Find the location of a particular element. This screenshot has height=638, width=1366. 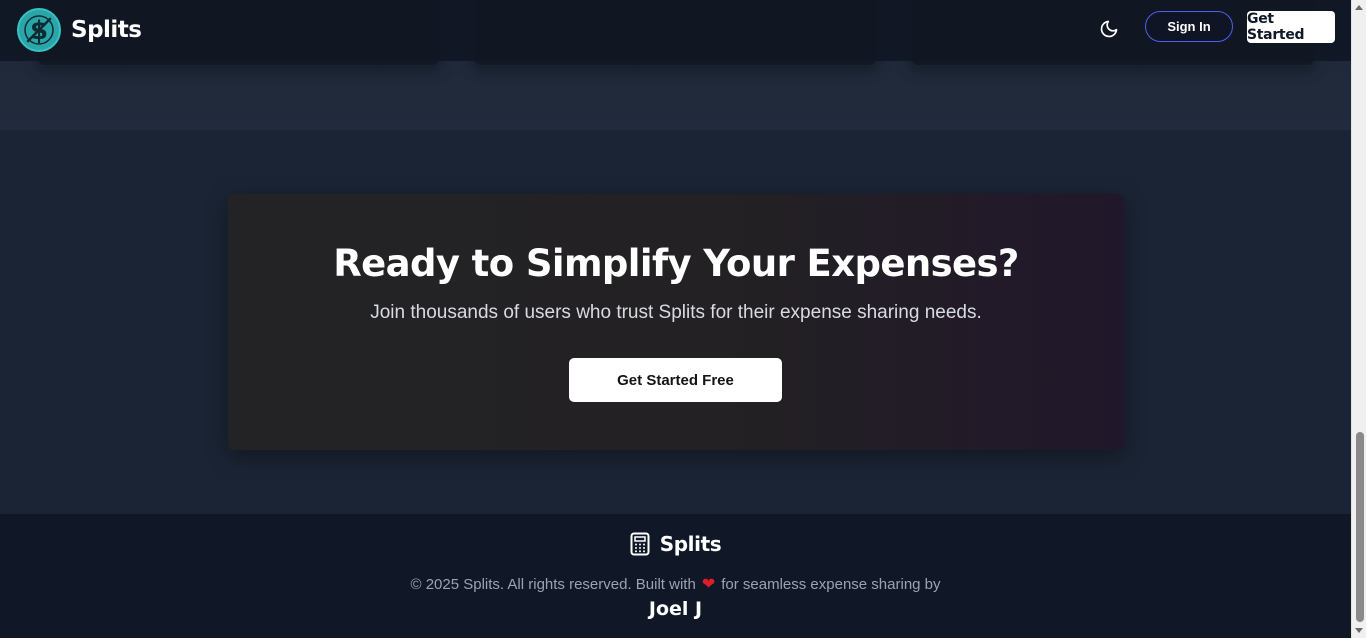

scroll-up-arrow-icon is located at coordinates (1359, 7).